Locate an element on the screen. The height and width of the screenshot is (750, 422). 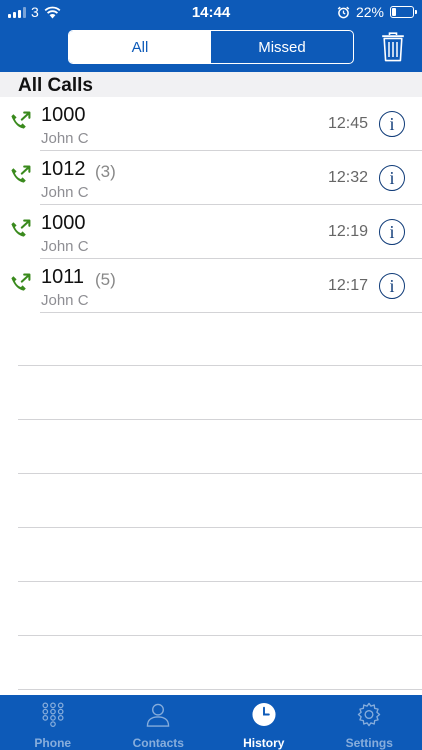
battery-percent: 22% is located at coordinates (369, 12).